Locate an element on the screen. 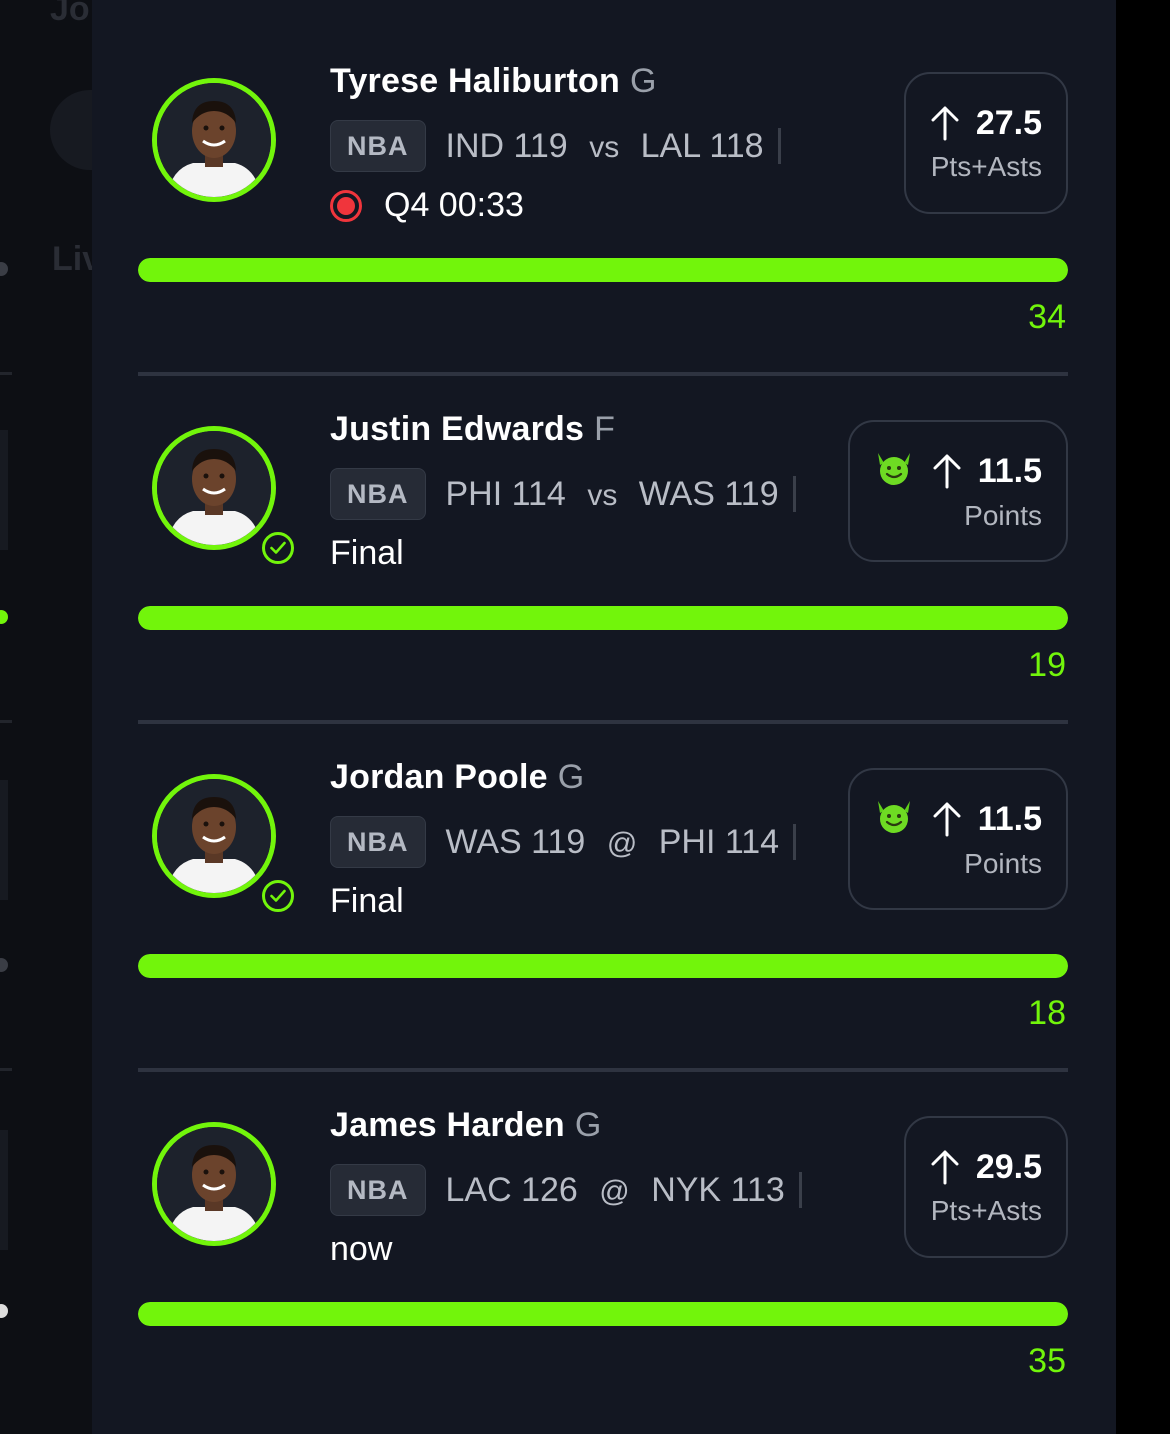 This screenshot has height=1434, width=1170. player-name-row: Tyrese Haliburton G is located at coordinates (493, 81).